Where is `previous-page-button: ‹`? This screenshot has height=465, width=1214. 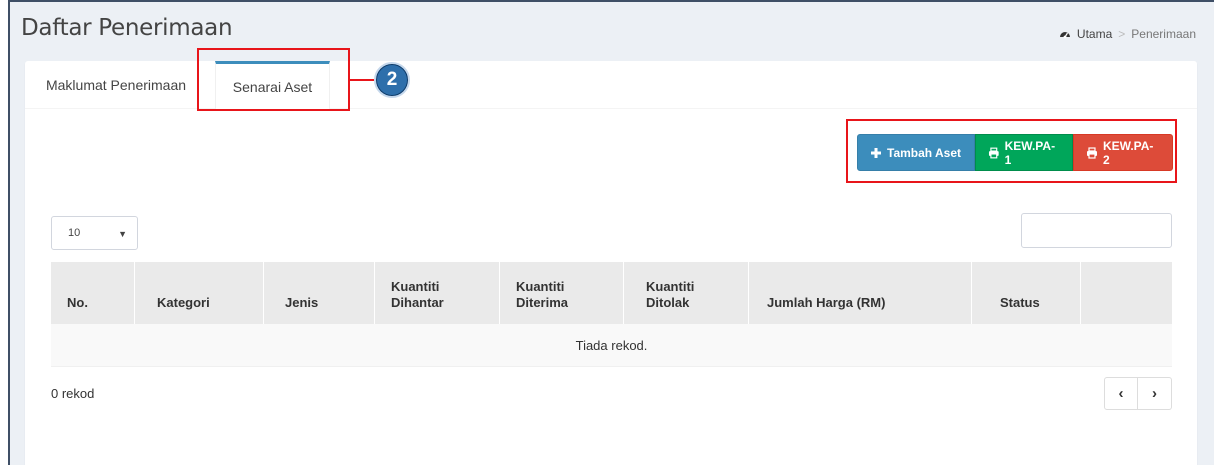
previous-page-button: ‹ is located at coordinates (1121, 393).